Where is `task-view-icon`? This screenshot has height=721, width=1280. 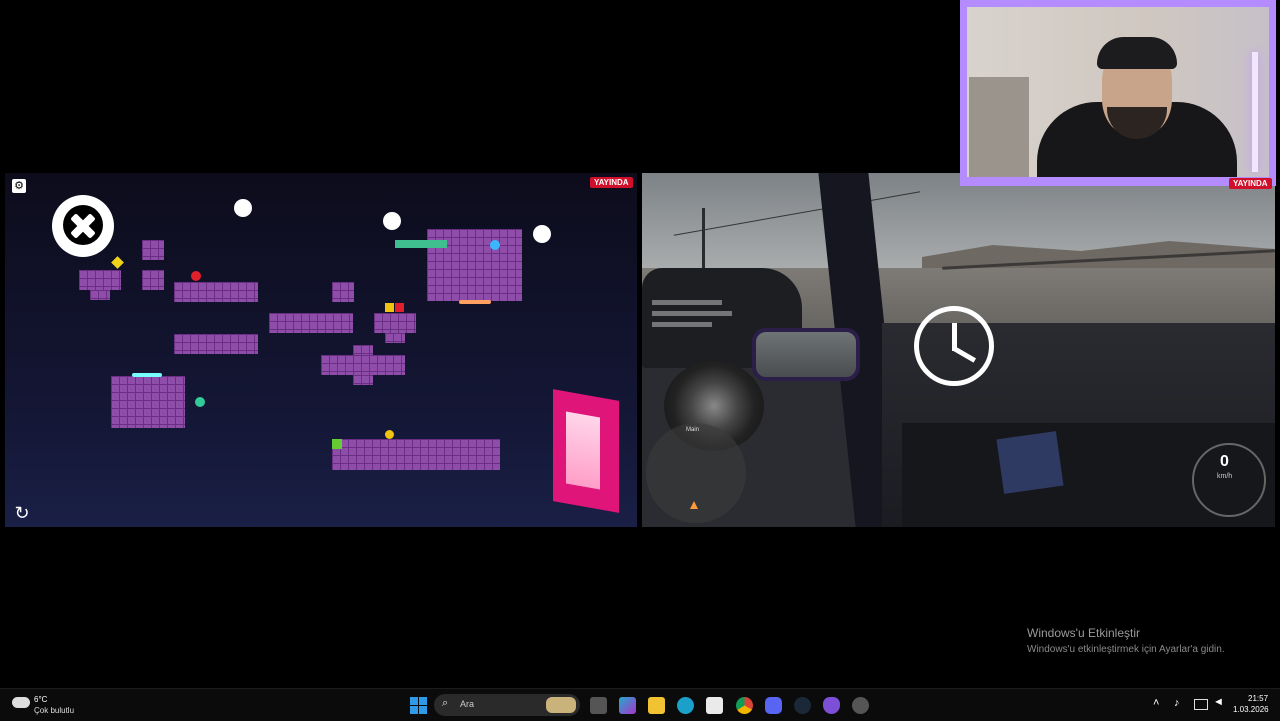
task-view-icon is located at coordinates (598, 705).